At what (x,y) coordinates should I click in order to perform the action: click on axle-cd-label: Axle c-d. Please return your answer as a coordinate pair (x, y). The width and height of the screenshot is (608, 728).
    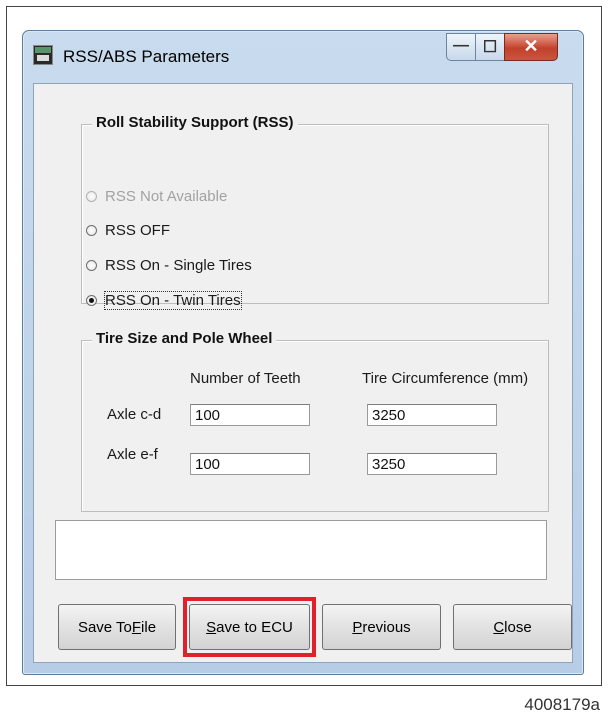
    Looking at the image, I should click on (134, 414).